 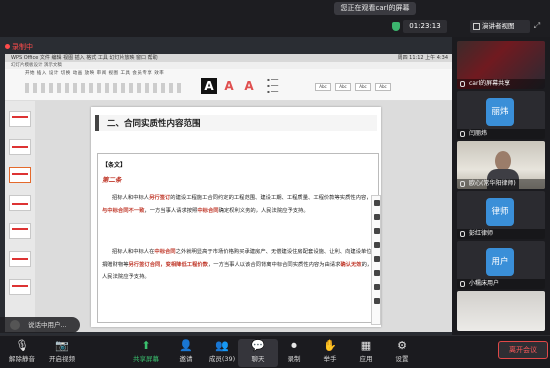 I want to click on mac-menu-items: WPS Office 文件 编辑 视图 插入 格式 工具 幻灯片放映 窗口 帮助, so click(x=84, y=58).